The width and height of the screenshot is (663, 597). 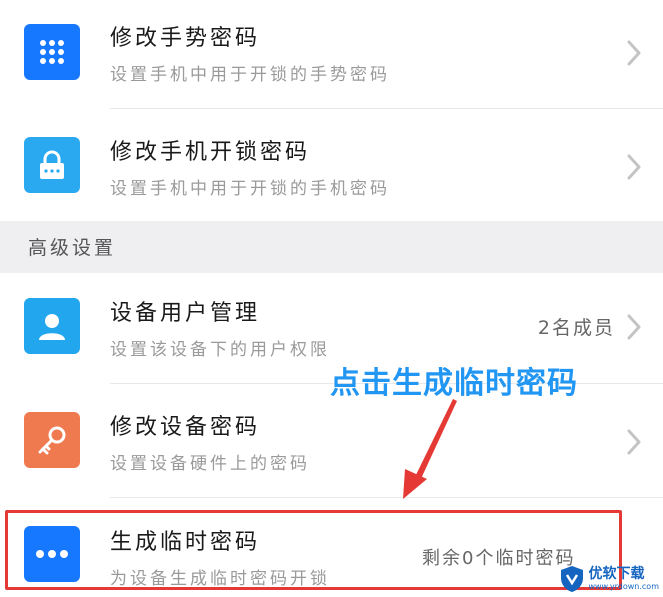 What do you see at coordinates (430, 449) in the screenshot?
I see `annotation-arrow` at bounding box center [430, 449].